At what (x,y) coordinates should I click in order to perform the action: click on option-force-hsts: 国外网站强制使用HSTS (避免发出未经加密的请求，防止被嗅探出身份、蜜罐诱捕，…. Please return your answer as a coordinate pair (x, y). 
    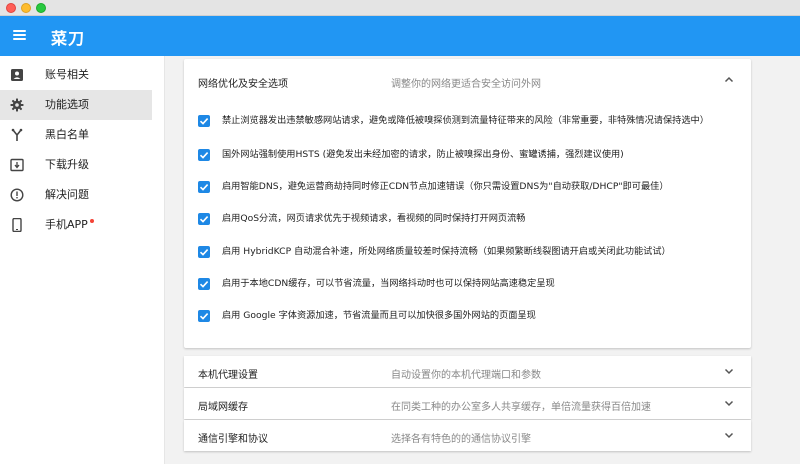
    Looking at the image, I should click on (468, 156).